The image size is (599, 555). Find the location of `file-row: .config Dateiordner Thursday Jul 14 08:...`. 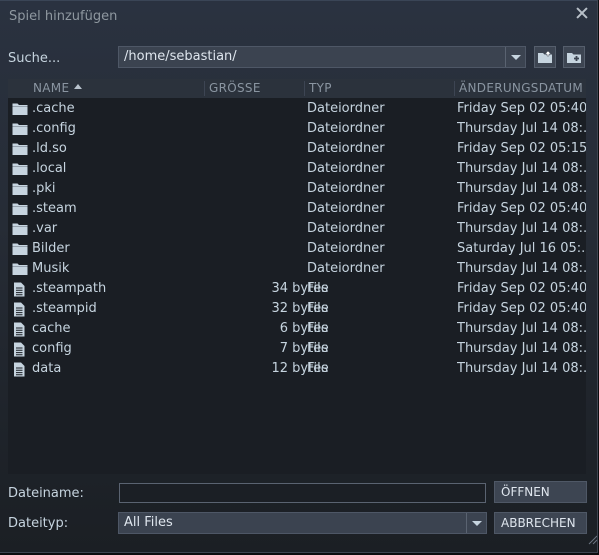

file-row: .config Dateiordner Thursday Jul 14 08:... is located at coordinates (297, 129).